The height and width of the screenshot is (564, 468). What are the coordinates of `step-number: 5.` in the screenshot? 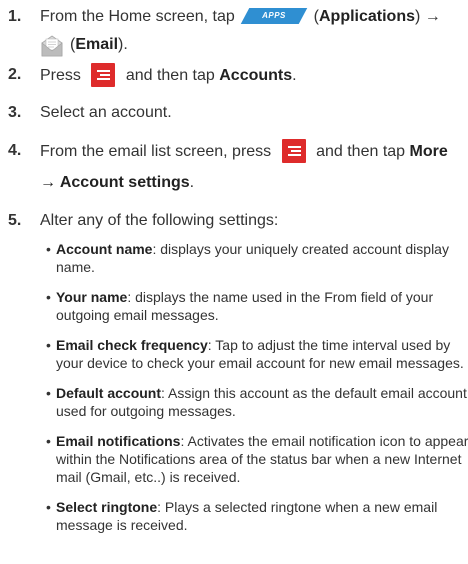 It's located at (15, 220).